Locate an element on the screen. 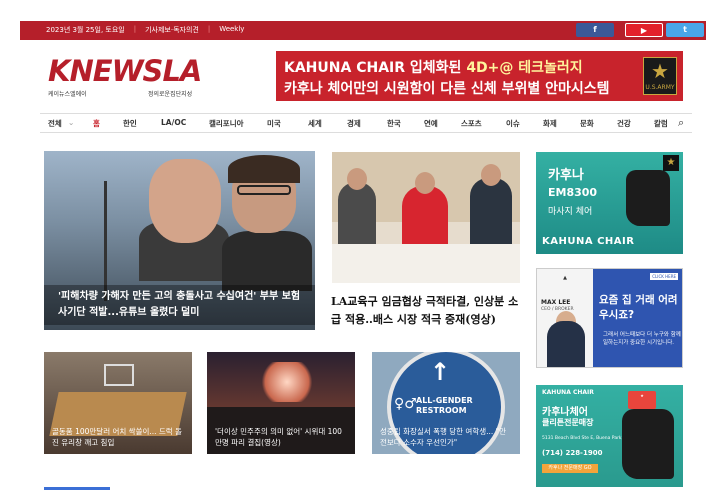 The width and height of the screenshot is (717, 490). date-label: 2023년 3월 25일, 토요일 is located at coordinates (85, 30).